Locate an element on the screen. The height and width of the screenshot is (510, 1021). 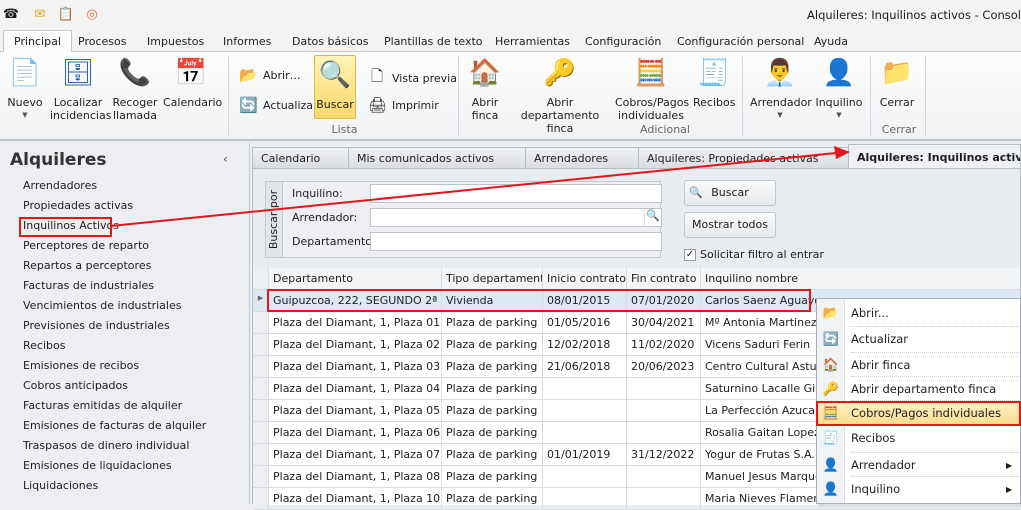
buscar-search-button: 🔍 Buscar is located at coordinates (730, 193).